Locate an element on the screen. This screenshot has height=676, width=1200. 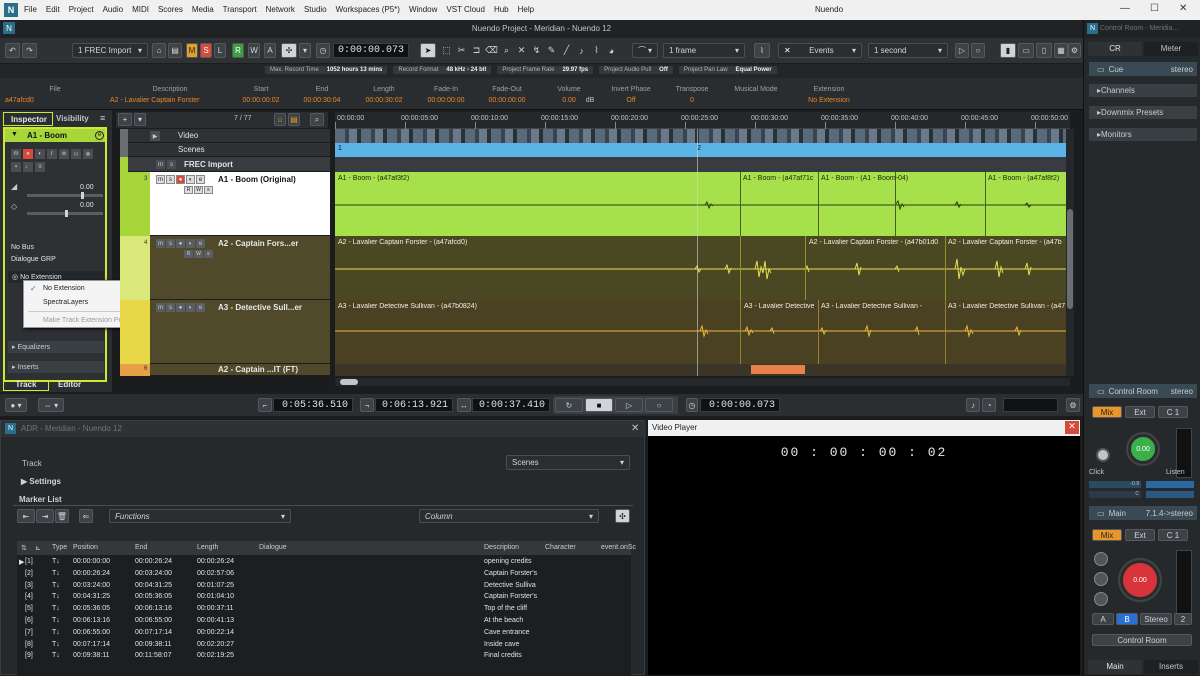
right-locator-icon: ¬ is located at coordinates (367, 405).